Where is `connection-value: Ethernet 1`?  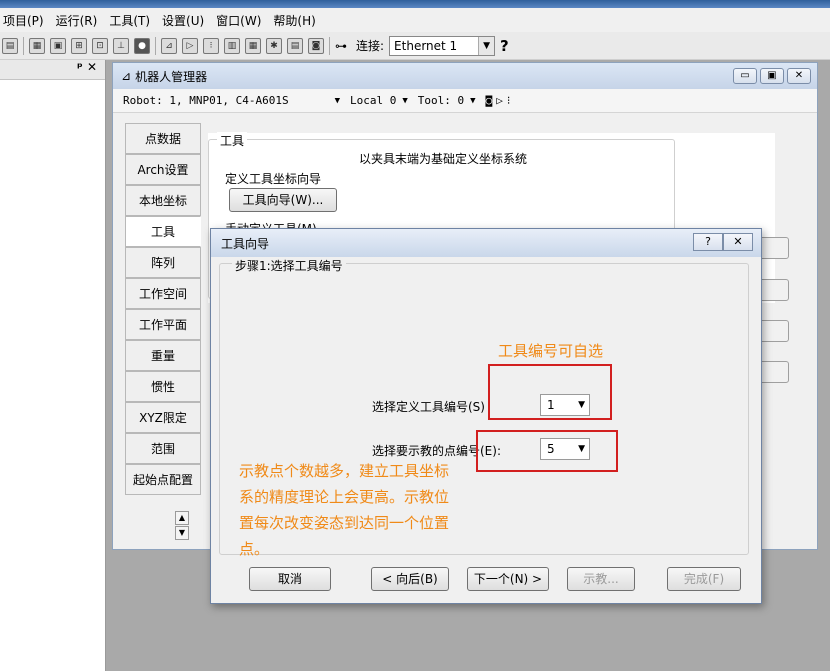
connection-value: Ethernet 1 is located at coordinates (426, 45).